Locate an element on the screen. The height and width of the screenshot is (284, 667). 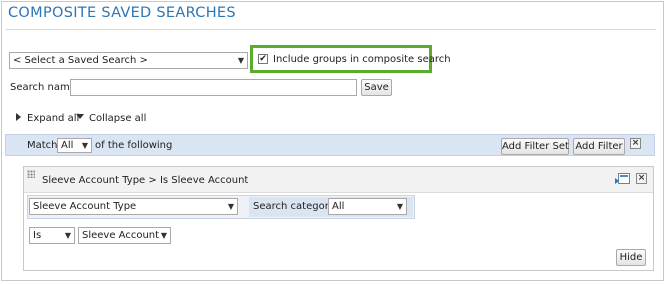
expand-all-link: Expand all is located at coordinates (53, 118).